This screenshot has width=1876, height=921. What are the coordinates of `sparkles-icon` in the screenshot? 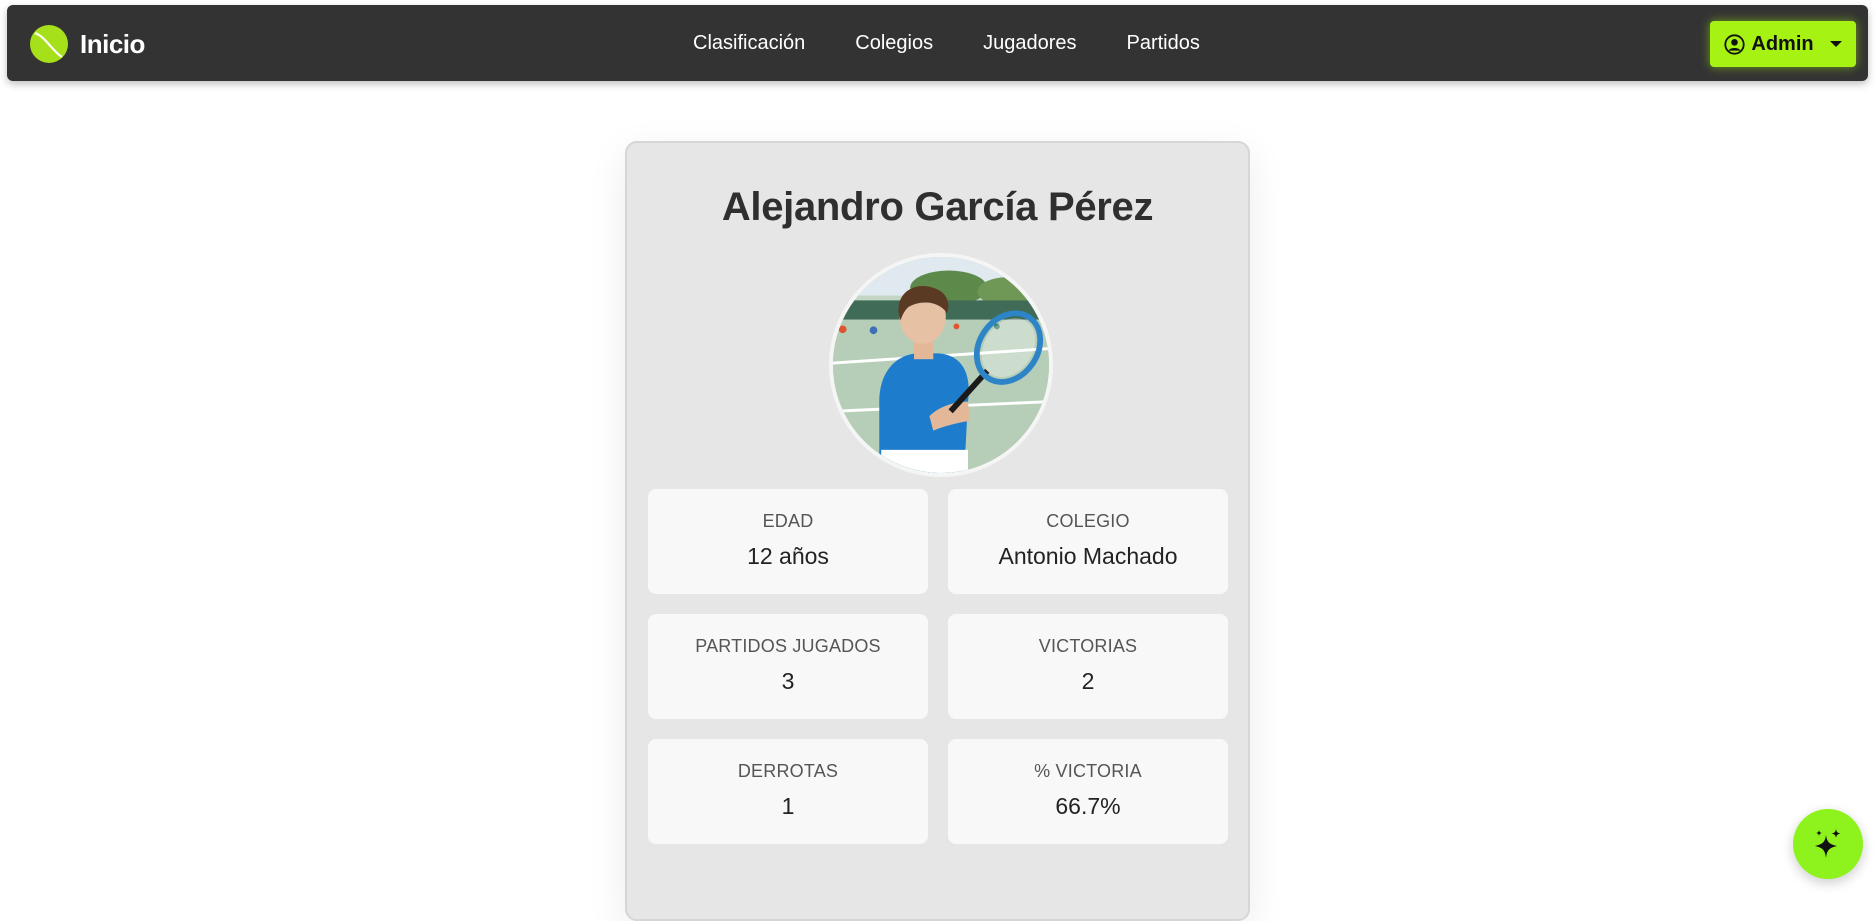 It's located at (1828, 843).